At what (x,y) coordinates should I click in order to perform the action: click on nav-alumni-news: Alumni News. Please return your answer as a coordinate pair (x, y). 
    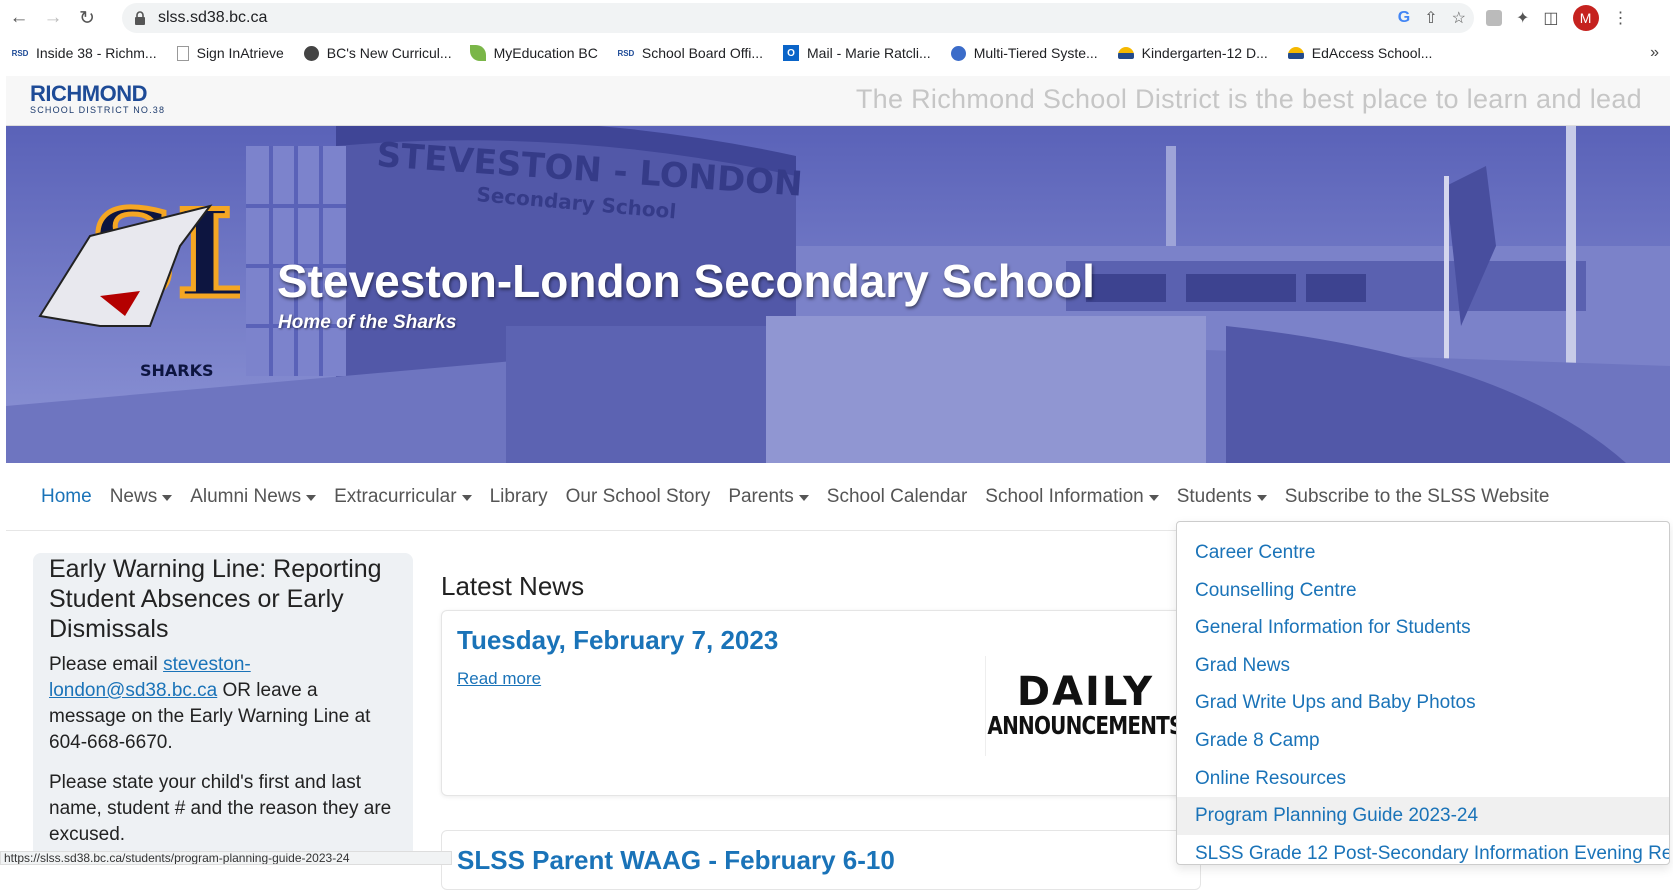
    Looking at the image, I should click on (253, 497).